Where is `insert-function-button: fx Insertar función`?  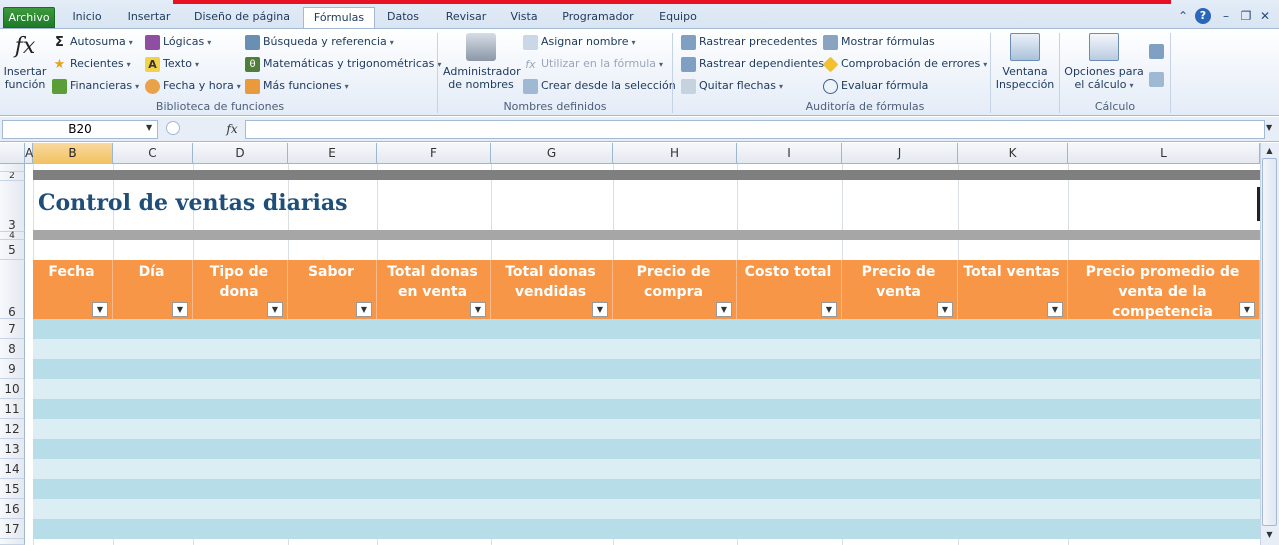
insert-function-button: fx Insertar función is located at coordinates (25, 62).